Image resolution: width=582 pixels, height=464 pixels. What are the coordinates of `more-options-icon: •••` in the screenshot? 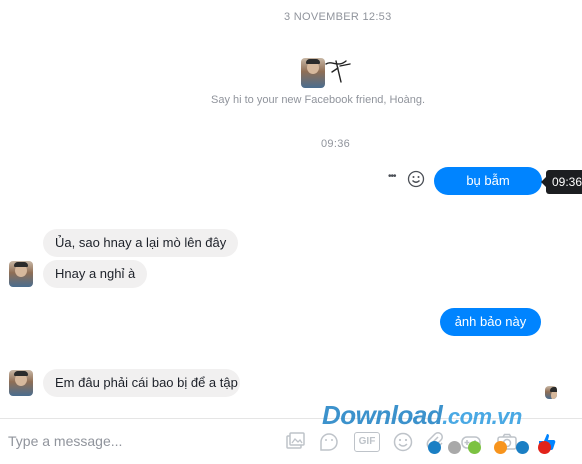 It's located at (392, 176).